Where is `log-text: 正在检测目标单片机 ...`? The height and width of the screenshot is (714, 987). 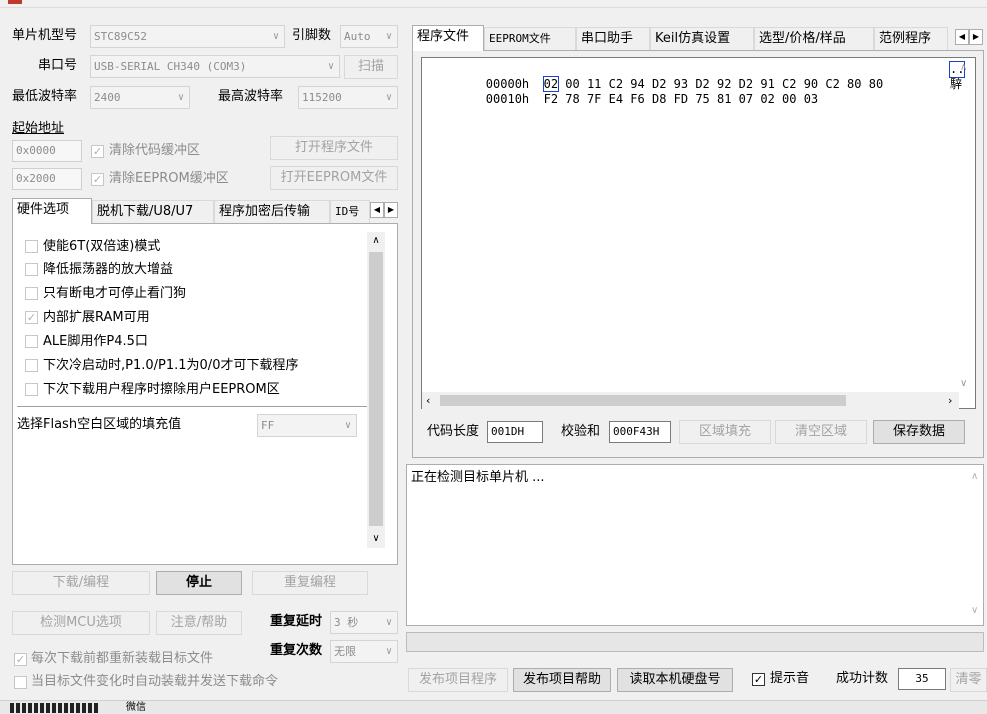 log-text: 正在检测目标单片机 ... is located at coordinates (478, 477).